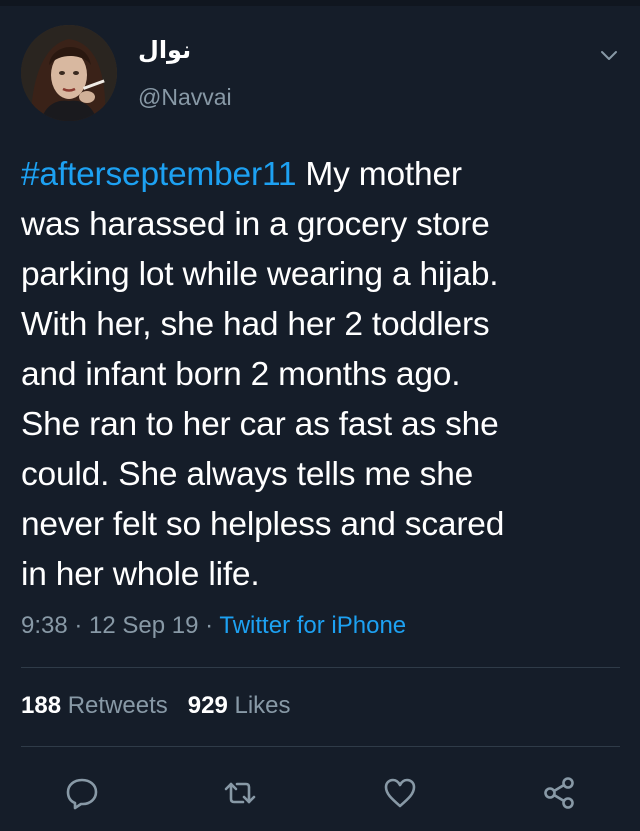 The width and height of the screenshot is (640, 831). What do you see at coordinates (241, 374) in the screenshot?
I see `tweet-line-5: and infant born 2 months ago.` at bounding box center [241, 374].